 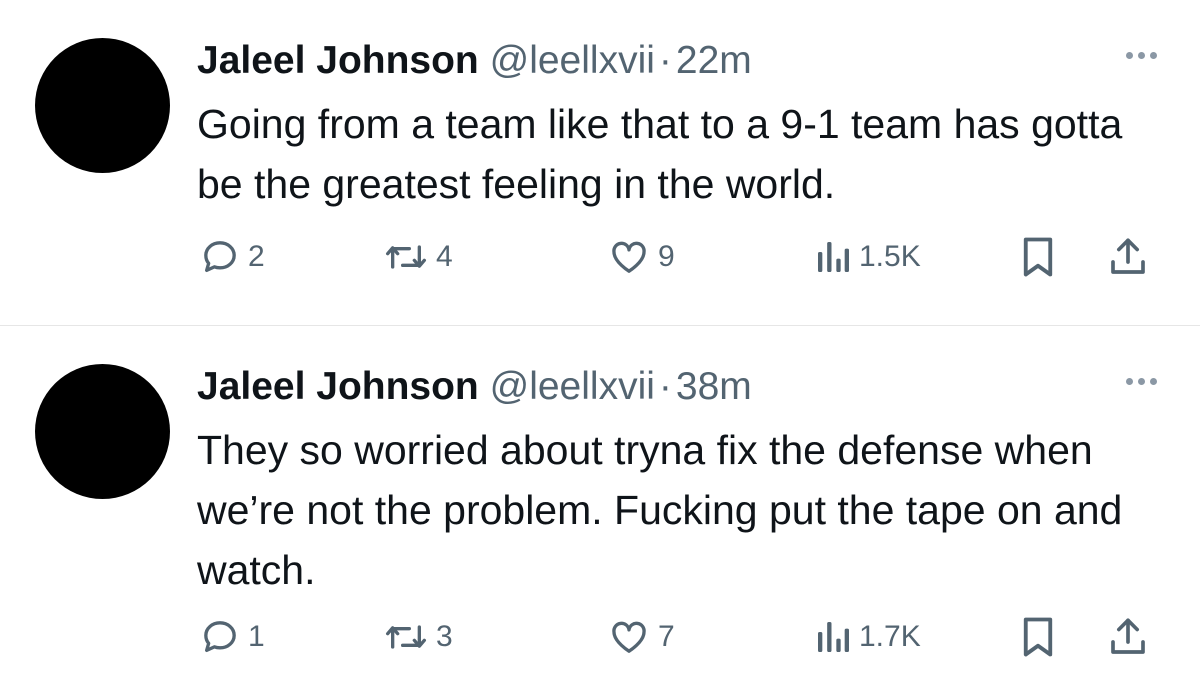 I want to click on like-button: 7, so click(x=641, y=637).